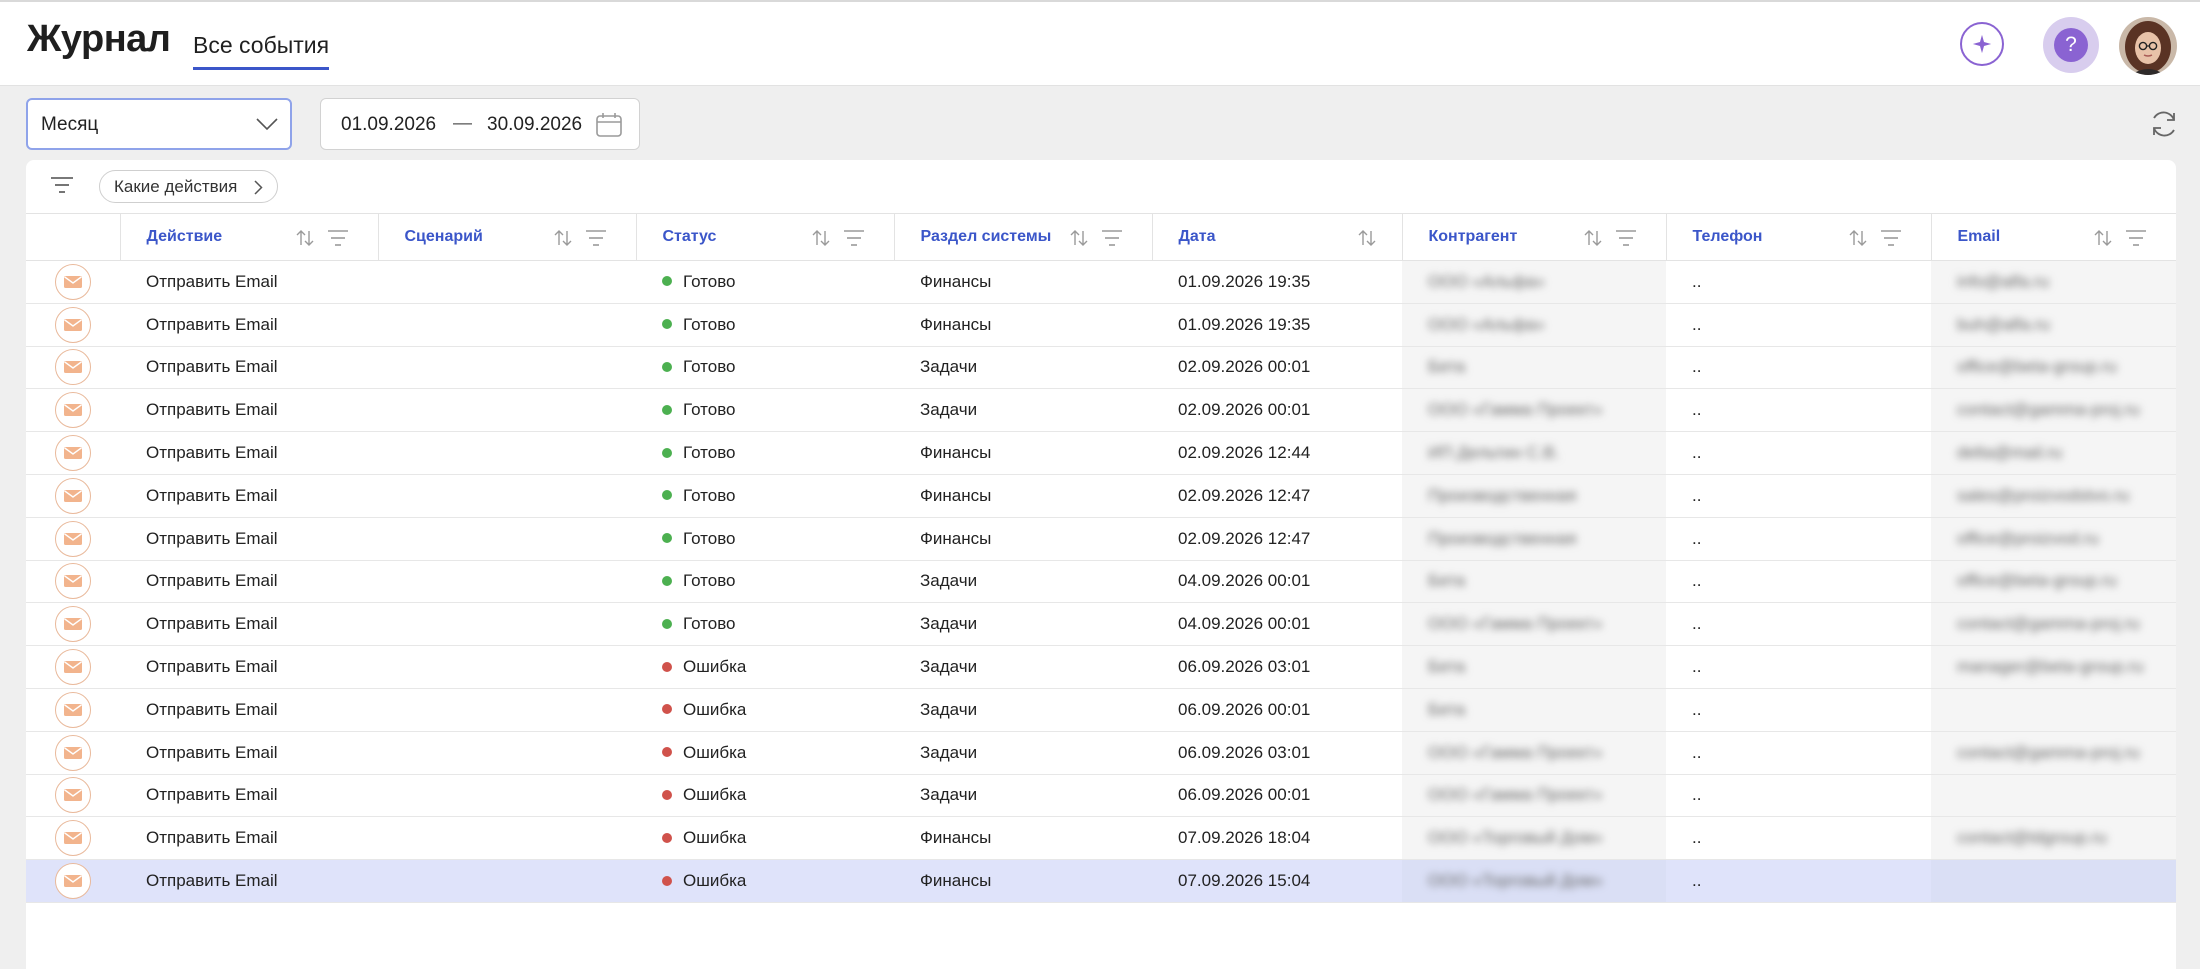 This screenshot has height=969, width=2200. Describe the element at coordinates (2053, 667) in the screenshot. I see `cell-email: manager@beta-group.ru` at that location.